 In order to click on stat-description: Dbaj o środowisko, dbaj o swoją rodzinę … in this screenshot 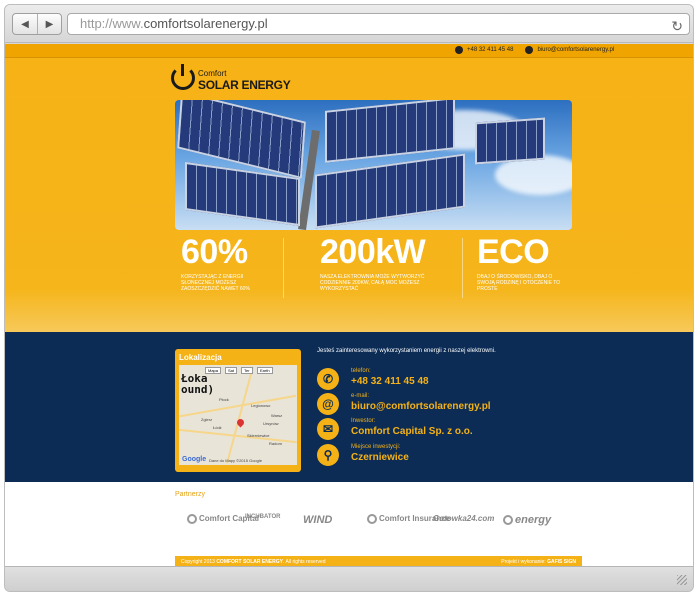, I will do `click(519, 283)`.